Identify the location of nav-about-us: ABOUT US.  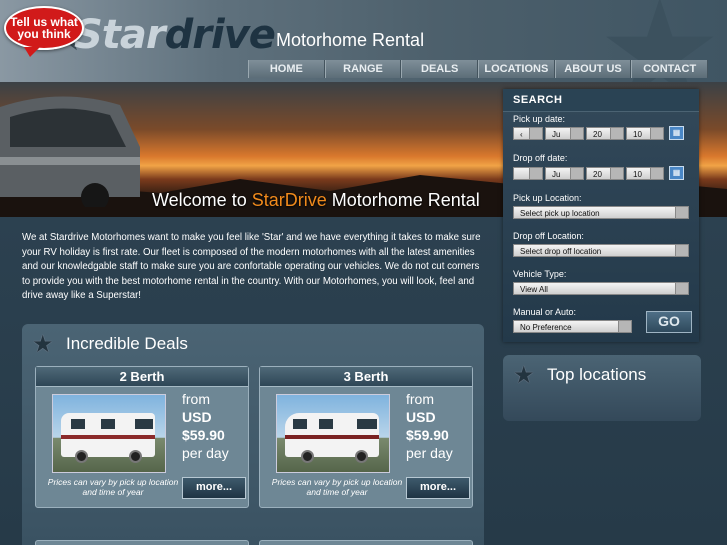
(593, 69).